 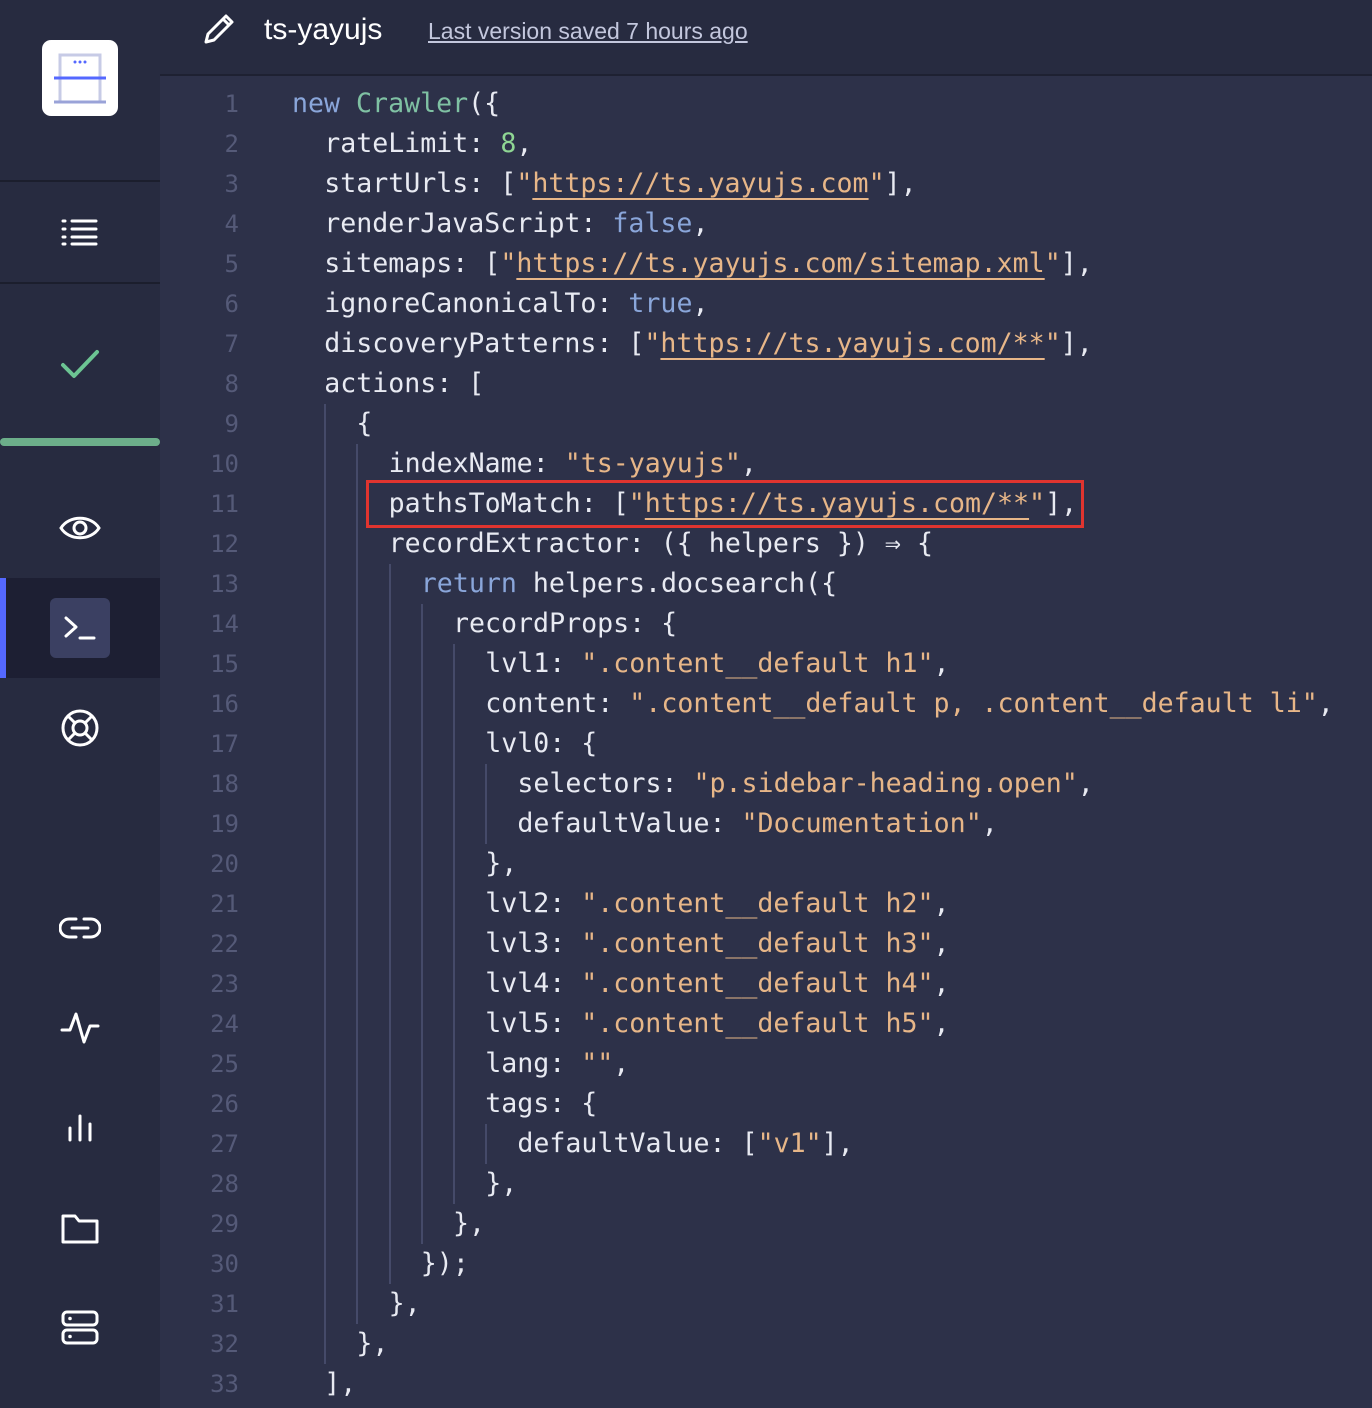 I want to click on crawler-title: ts-yayujs, so click(x=323, y=30).